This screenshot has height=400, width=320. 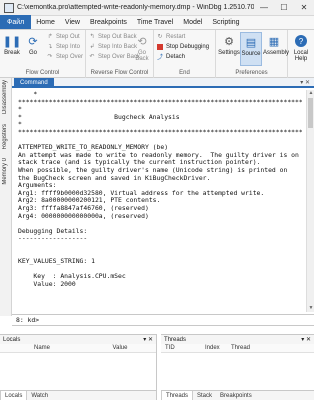 What do you see at coordinates (50, 47) in the screenshot?
I see `step-into-icon: ↴` at bounding box center [50, 47].